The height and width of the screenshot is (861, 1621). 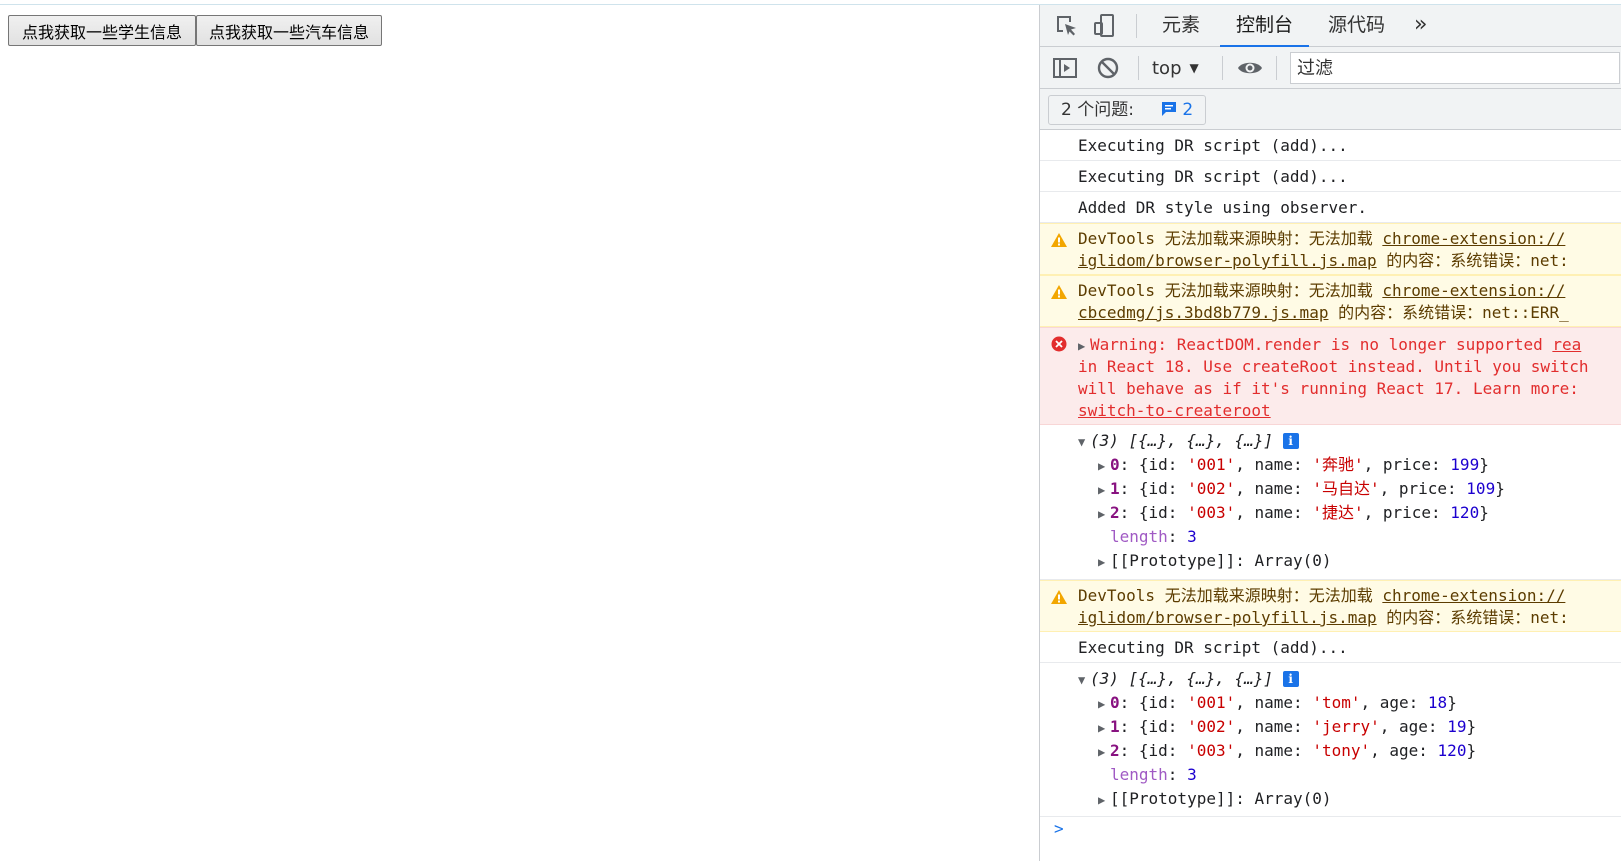 I want to click on array-item: ▶ 1: {id: '002', name: 'jerry', age: 19}, so click(x=1287, y=727).